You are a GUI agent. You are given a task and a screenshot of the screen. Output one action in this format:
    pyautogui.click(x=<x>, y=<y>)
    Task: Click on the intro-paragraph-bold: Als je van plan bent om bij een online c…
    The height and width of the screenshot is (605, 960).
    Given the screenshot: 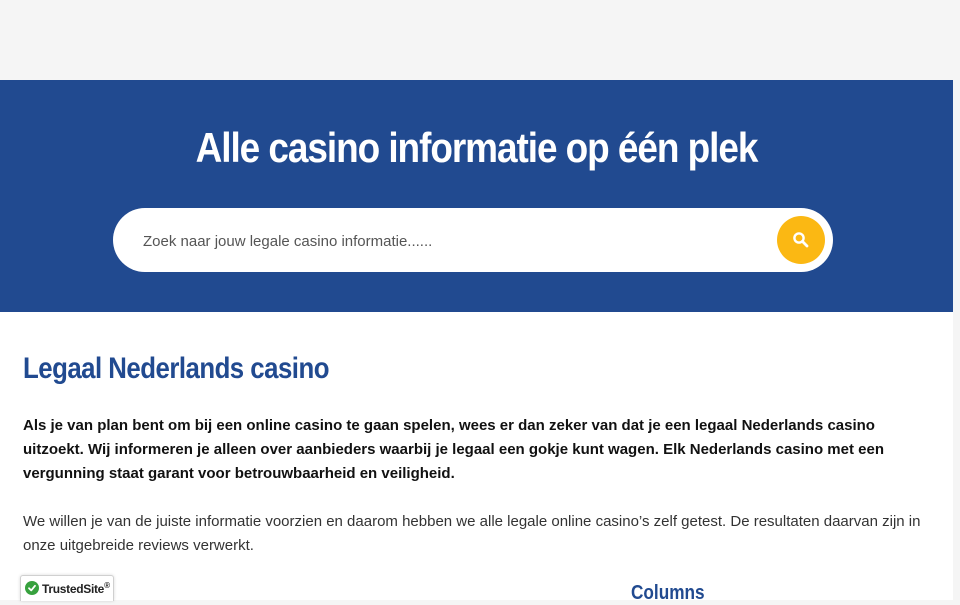 What is the action you would take?
    pyautogui.click(x=453, y=449)
    